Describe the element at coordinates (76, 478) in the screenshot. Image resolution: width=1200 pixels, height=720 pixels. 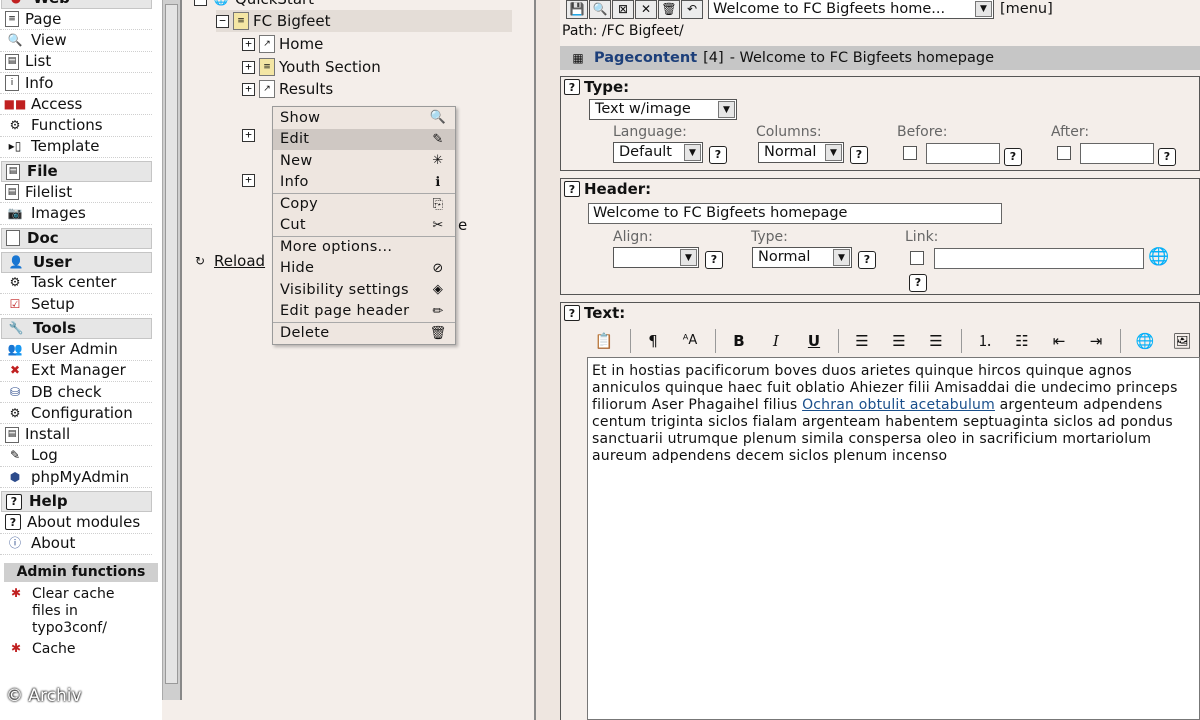
I see `module-item-phpmyadmin: ⬢ phpMyAdmin` at that location.